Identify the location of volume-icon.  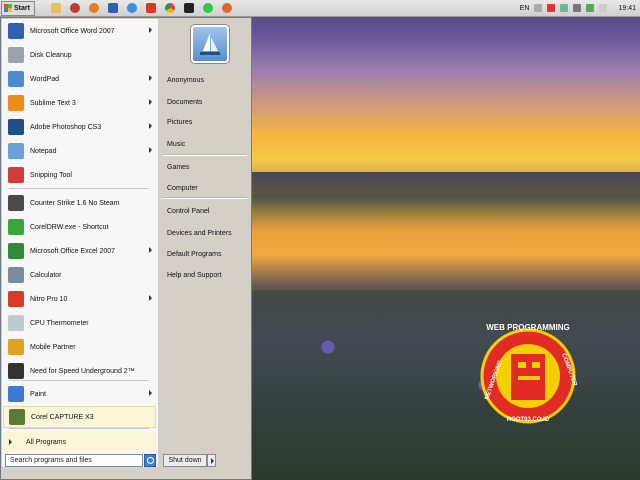
(577, 8).